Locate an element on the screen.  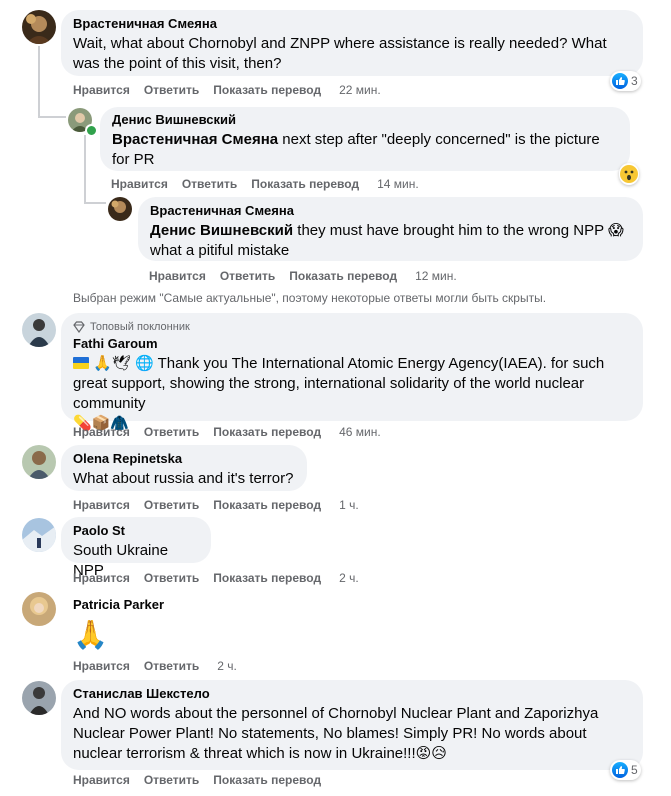
comment-actions: Нравится Ответить 2 ч. is located at coordinates (162, 666).